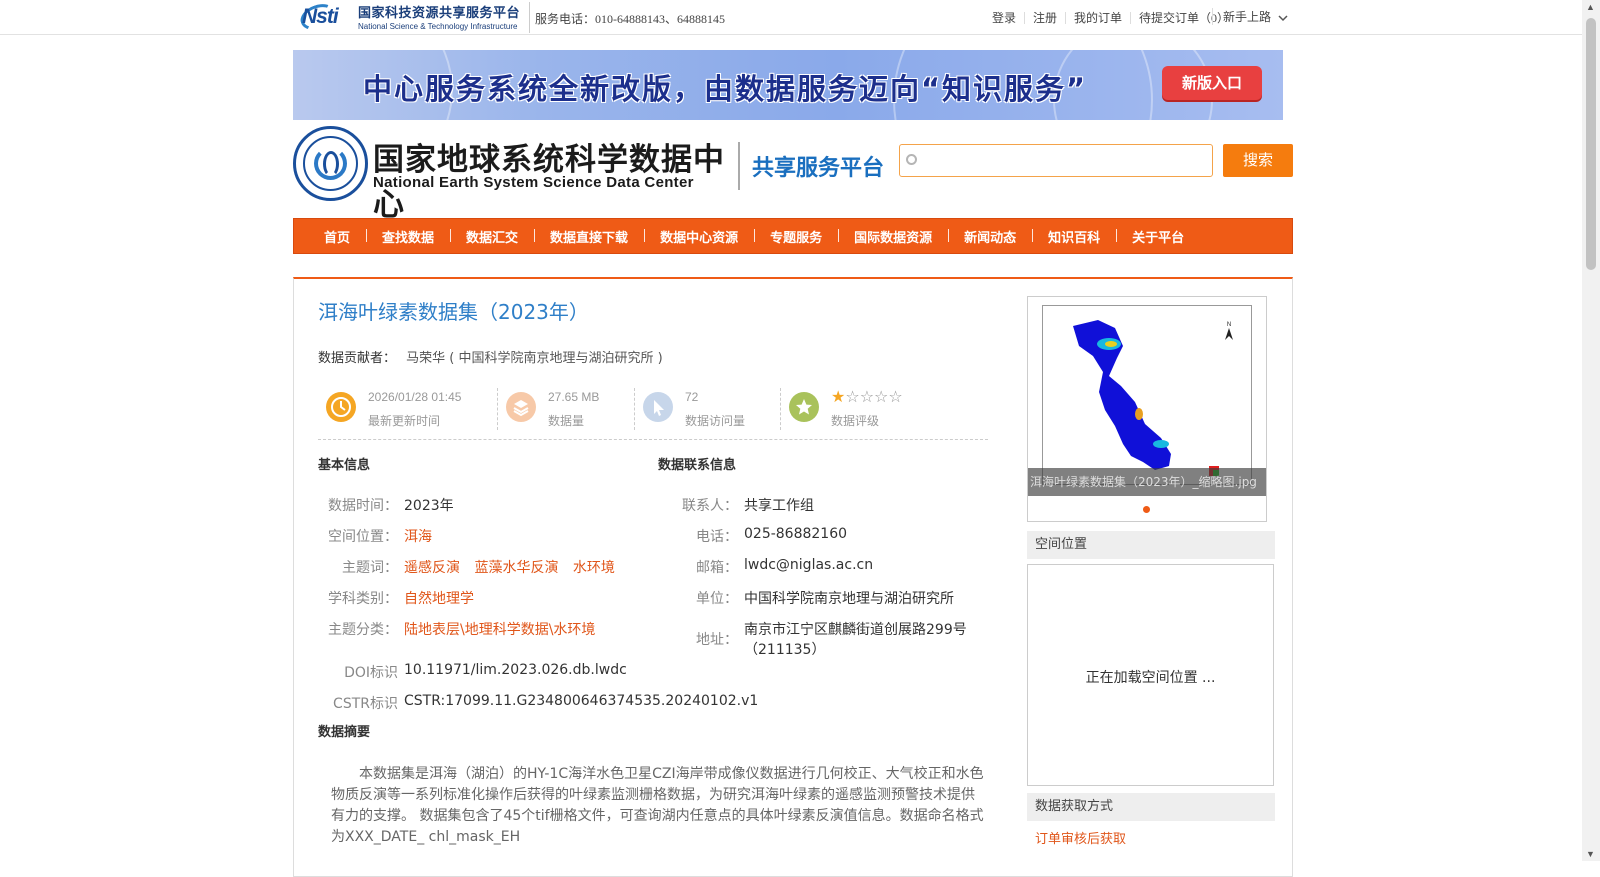 The width and height of the screenshot is (1600, 877). I want to click on contributor-value: 马荣华 ( 中国科学院南京地理与湖泊研究所 ), so click(534, 358).